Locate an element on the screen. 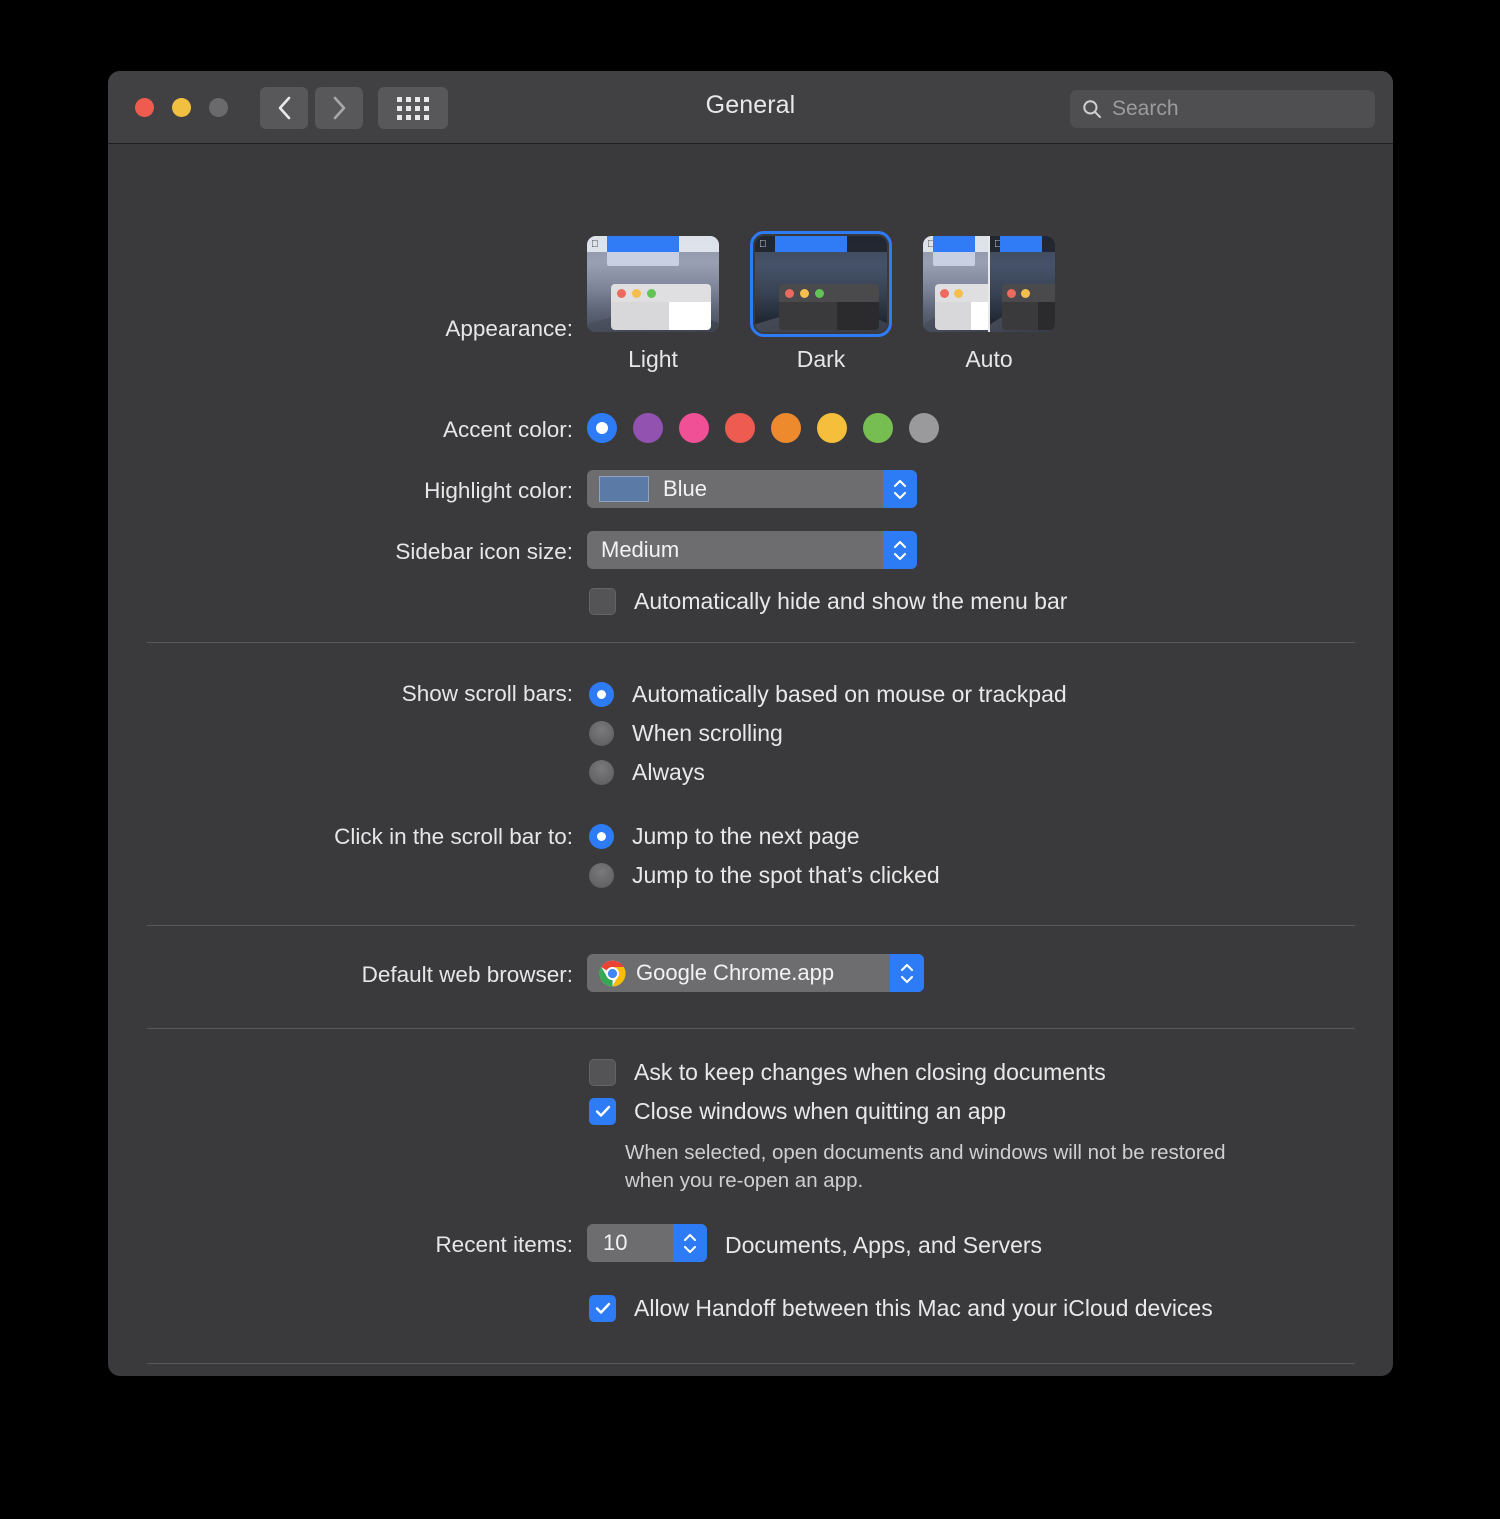  click-scroll-bar-label: Click in the scroll bar to: is located at coordinates (453, 836).